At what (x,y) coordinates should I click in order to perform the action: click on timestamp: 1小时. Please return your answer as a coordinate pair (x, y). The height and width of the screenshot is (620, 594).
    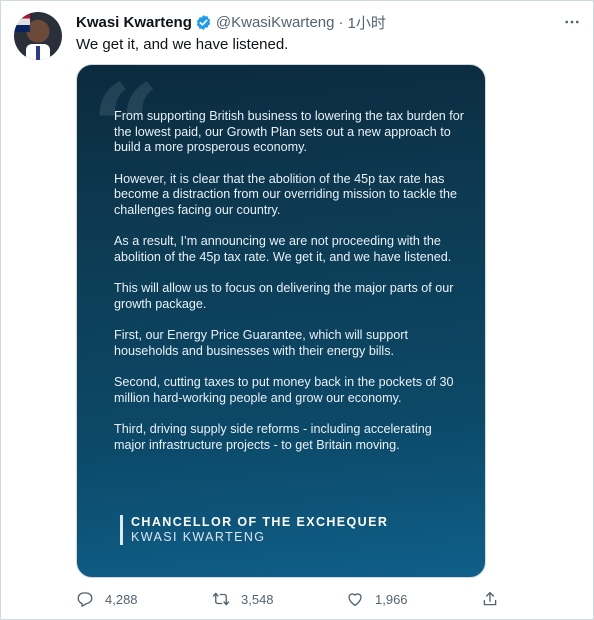
    Looking at the image, I should click on (366, 22).